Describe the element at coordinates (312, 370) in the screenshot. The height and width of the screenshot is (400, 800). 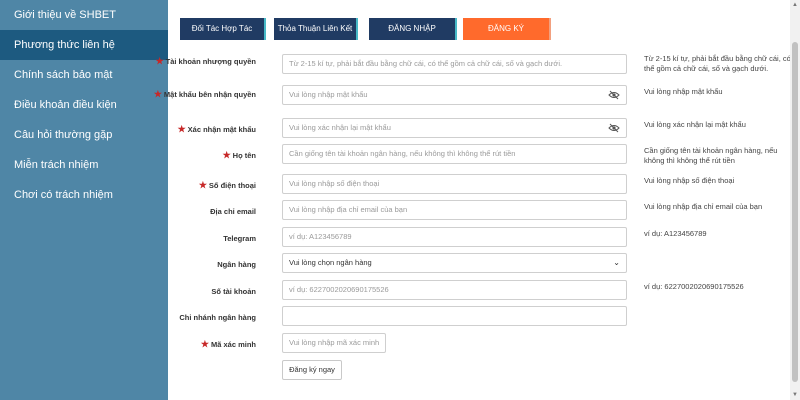
I see `register-submit-button: Đăng ký ngay` at that location.